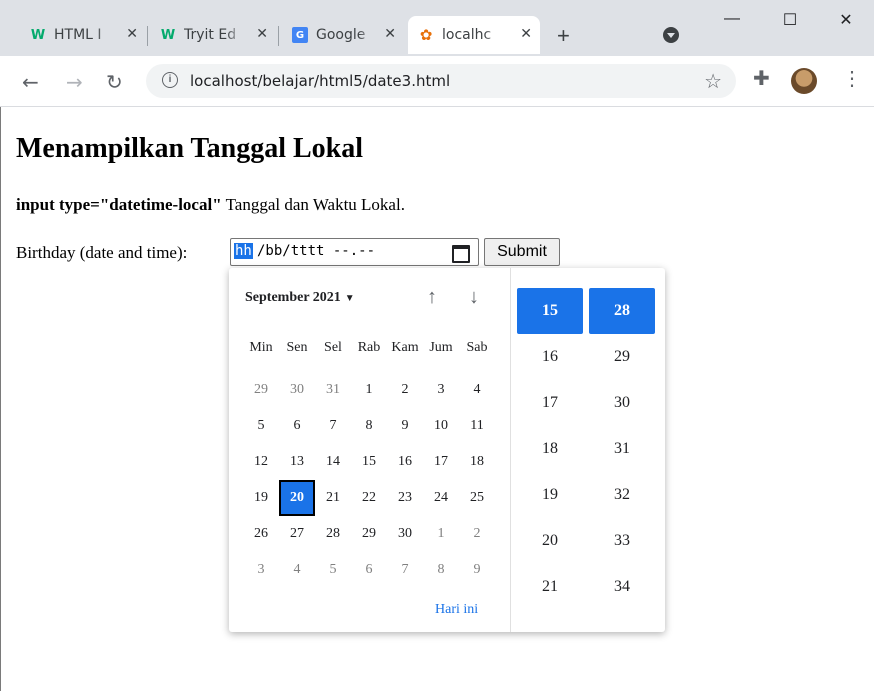 The image size is (874, 691). I want to click on tab-search-icon, so click(671, 35).